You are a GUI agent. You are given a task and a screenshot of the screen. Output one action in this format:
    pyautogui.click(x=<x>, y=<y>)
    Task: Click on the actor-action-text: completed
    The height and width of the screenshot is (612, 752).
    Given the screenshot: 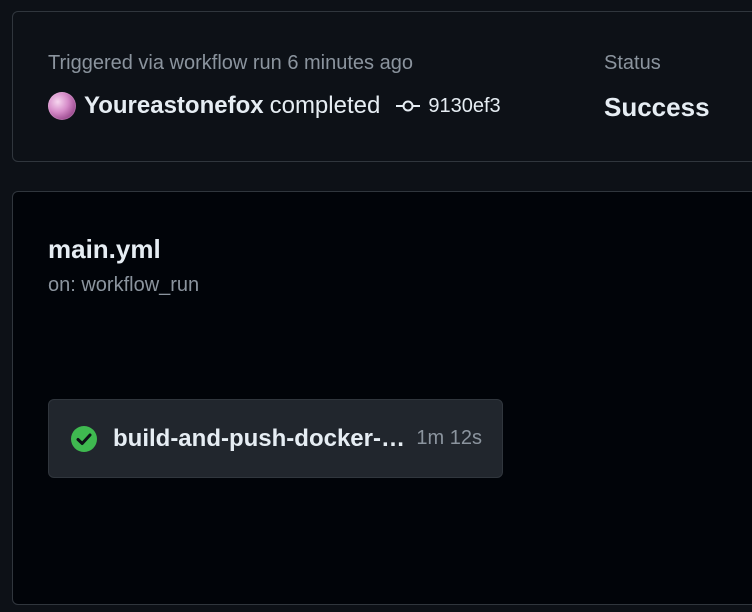 What is the action you would take?
    pyautogui.click(x=325, y=105)
    